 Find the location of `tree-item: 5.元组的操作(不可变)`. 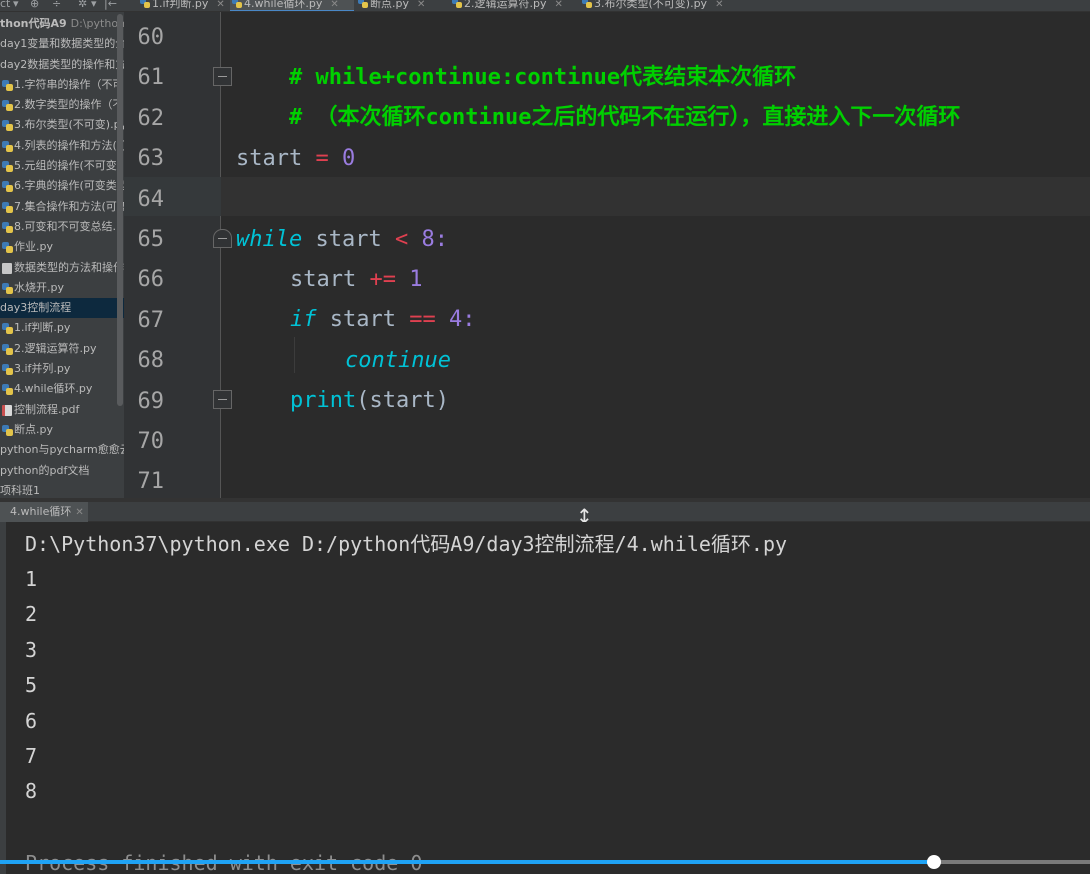

tree-item: 5.元组的操作(不可变) is located at coordinates (62, 166).